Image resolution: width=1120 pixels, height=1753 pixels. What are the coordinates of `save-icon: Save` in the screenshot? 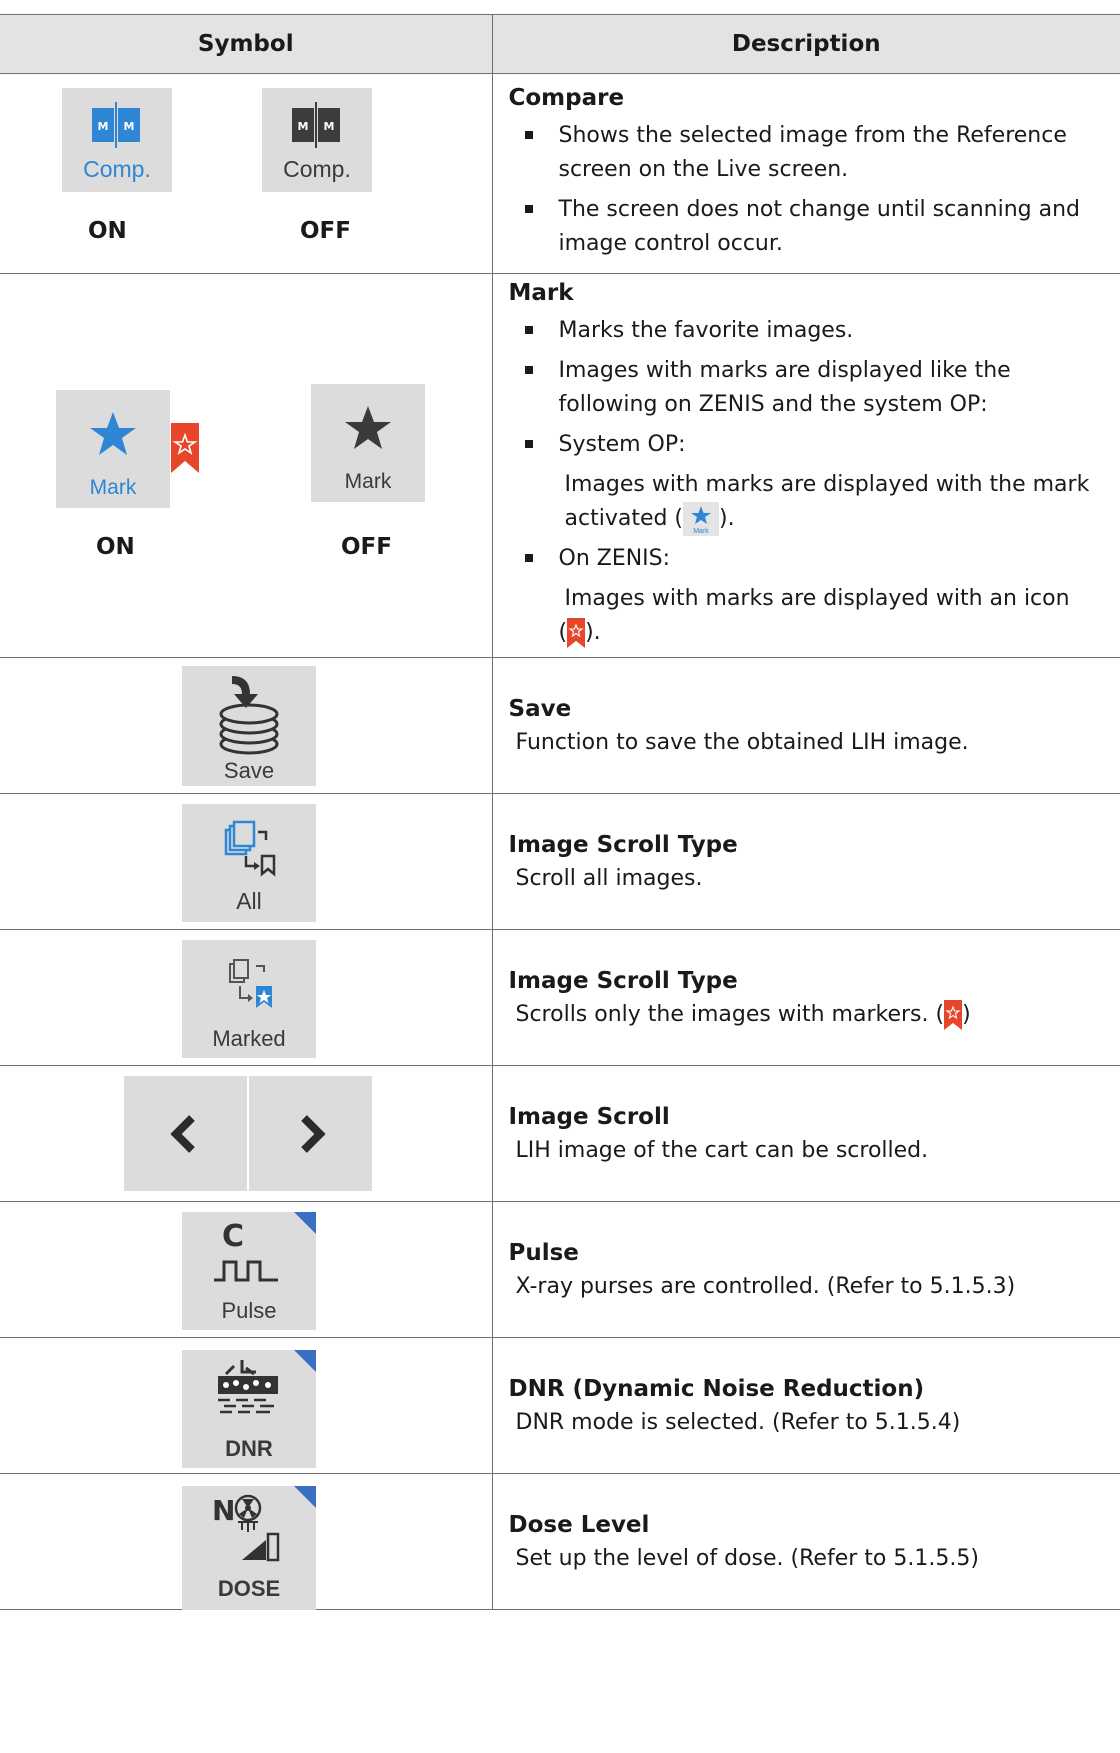 It's located at (249, 726).